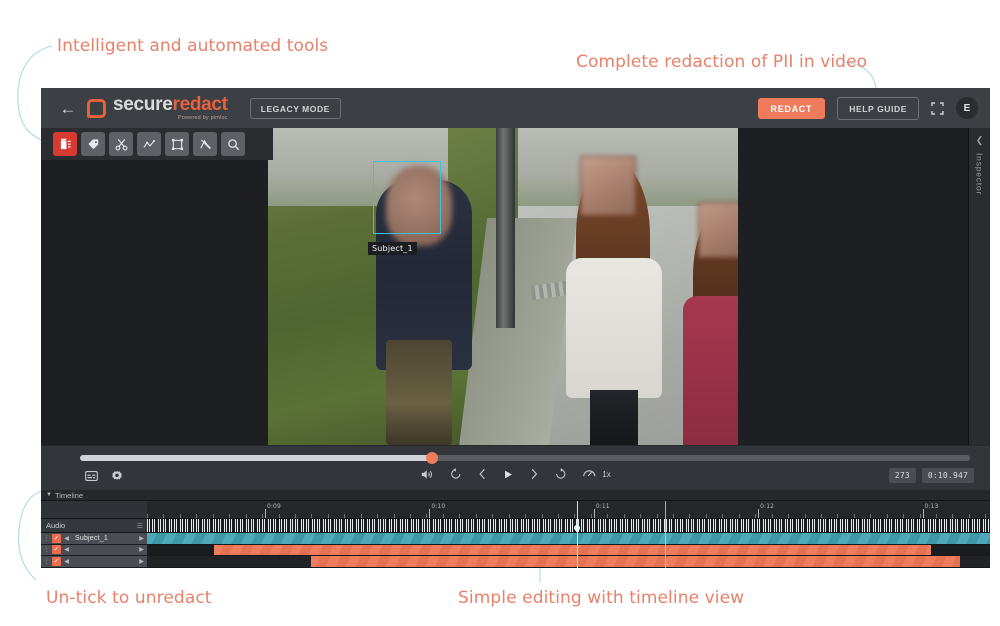 Image resolution: width=1000 pixels, height=626 pixels. I want to click on rewind-button, so click(455, 474).